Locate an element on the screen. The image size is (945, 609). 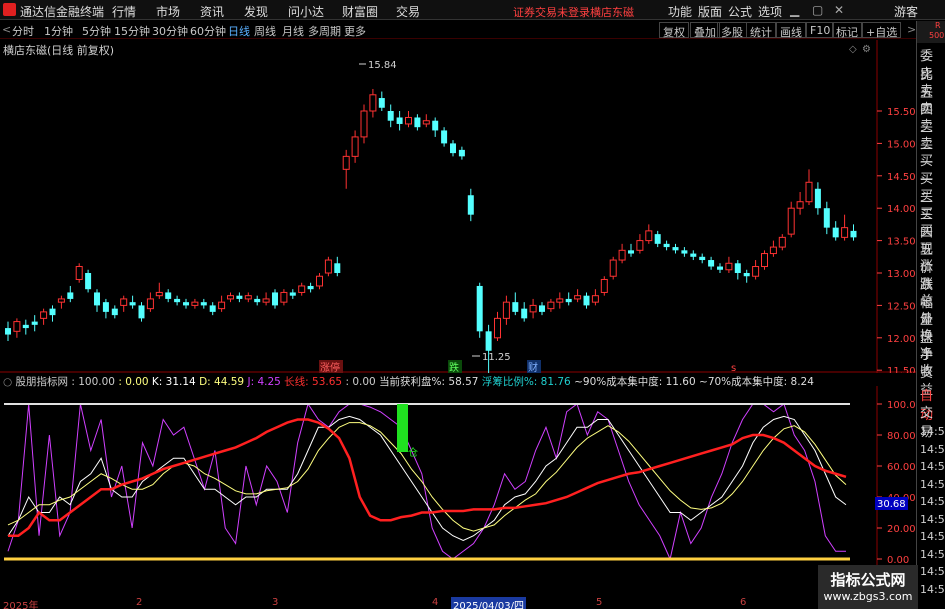
toolbar-next-icon: > is located at coordinates (911, 29).